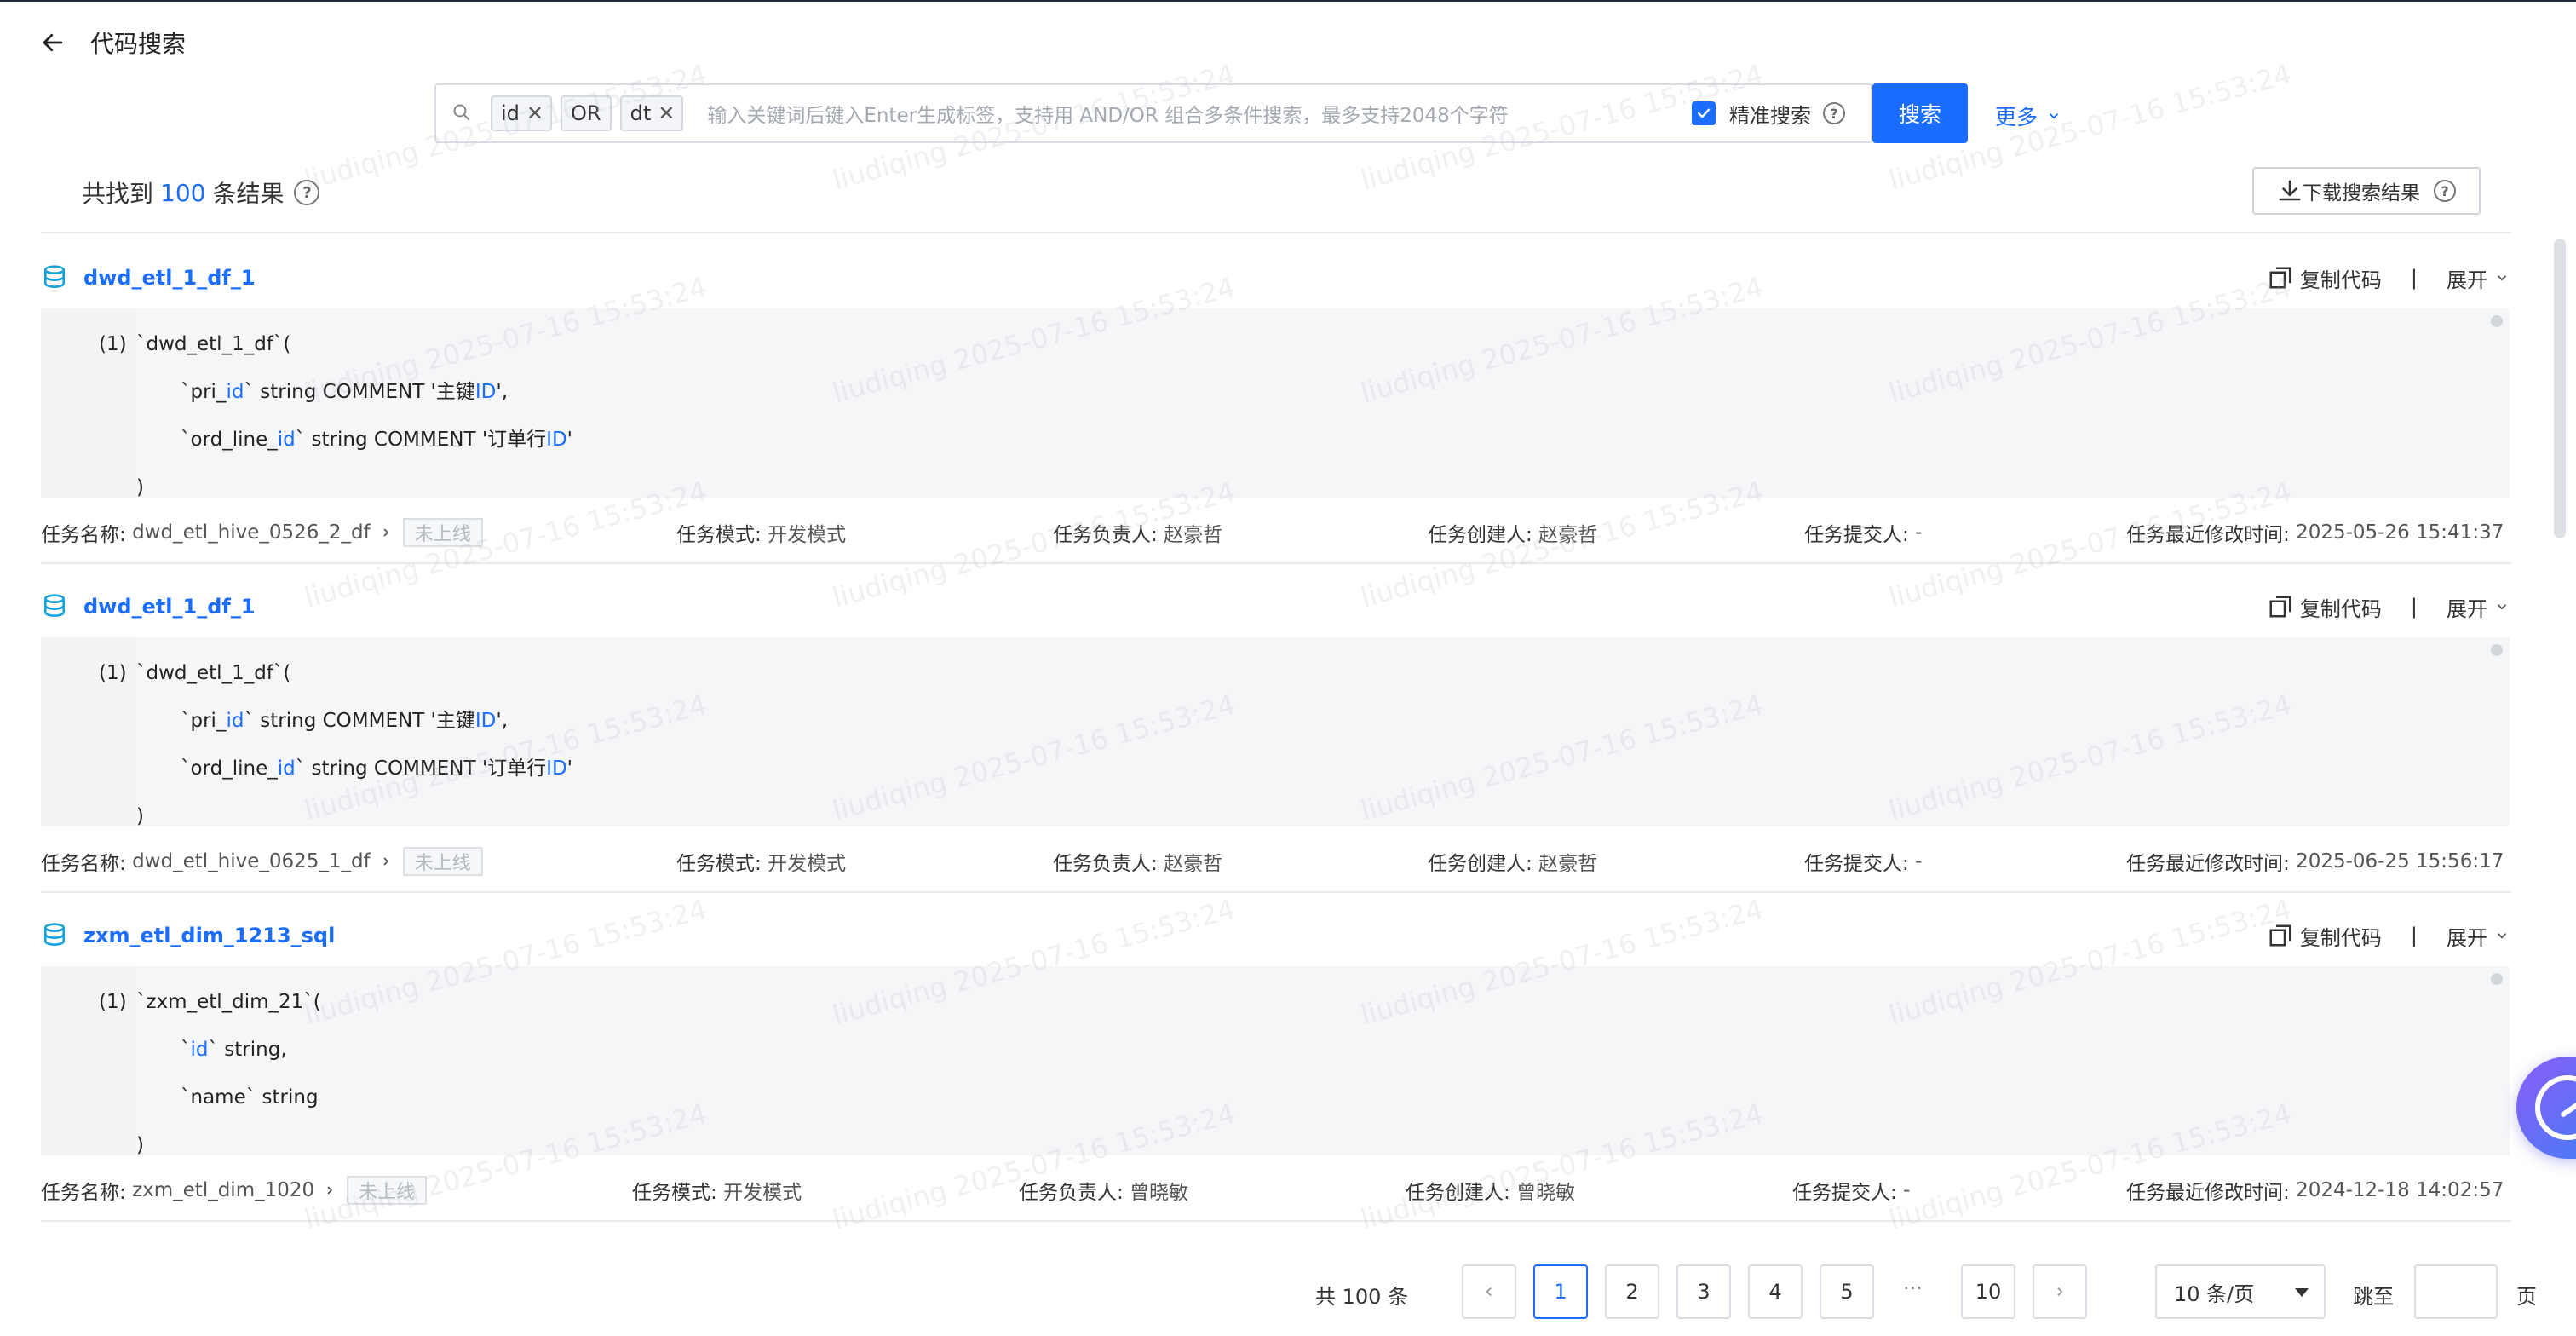 The image size is (2576, 1336). I want to click on expand-label: 展开, so click(2467, 608).